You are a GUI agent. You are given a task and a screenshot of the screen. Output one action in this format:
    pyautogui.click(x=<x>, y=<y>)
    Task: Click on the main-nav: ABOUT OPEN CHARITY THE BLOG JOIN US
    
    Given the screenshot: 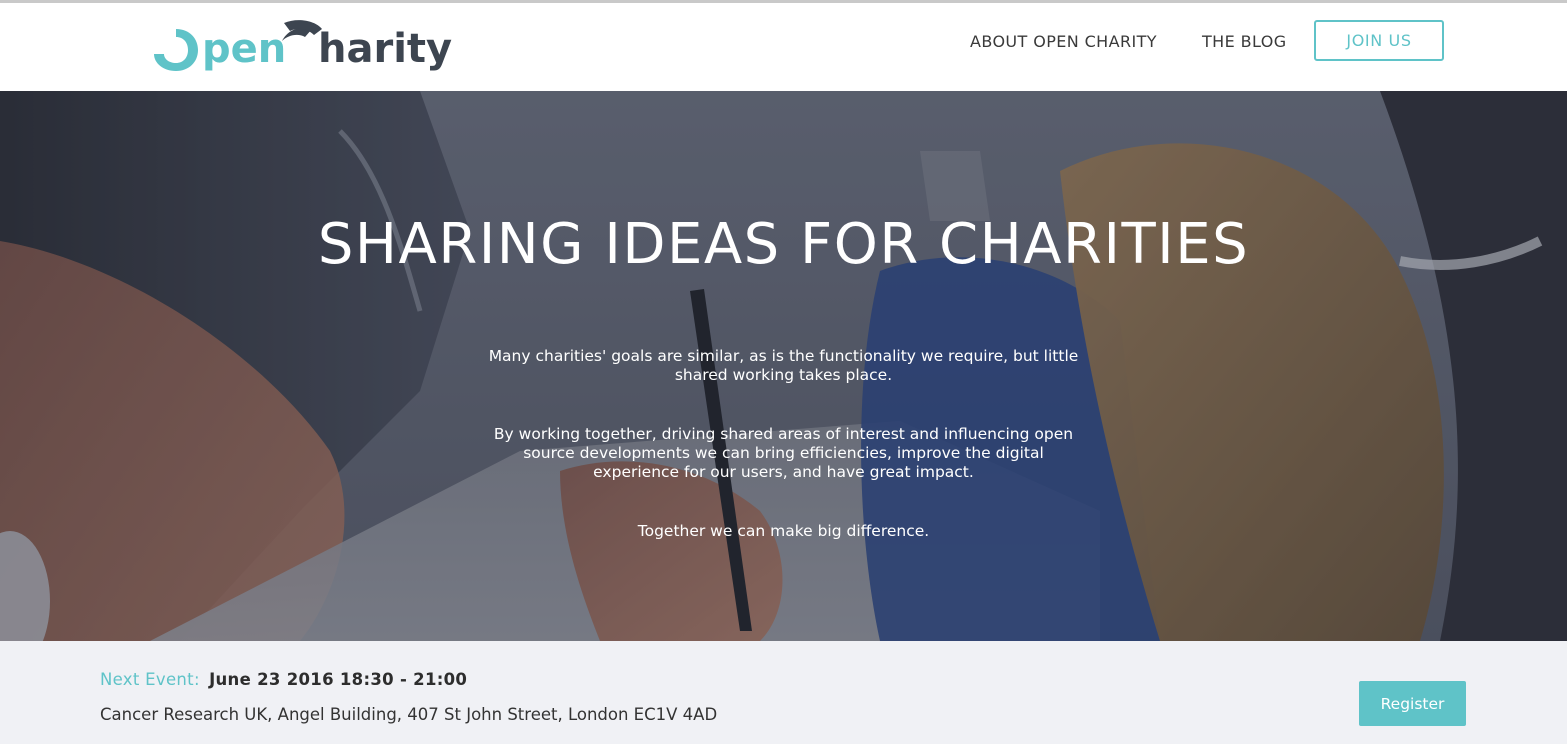 What is the action you would take?
    pyautogui.click(x=1203, y=41)
    